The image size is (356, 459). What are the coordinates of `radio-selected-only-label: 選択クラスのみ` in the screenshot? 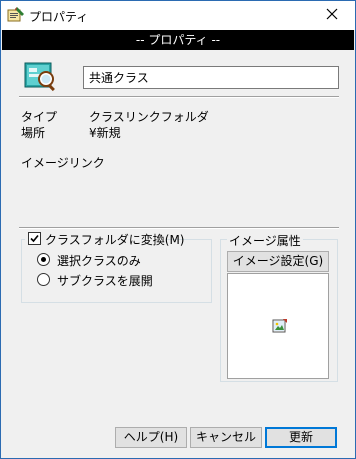 It's located at (99, 260).